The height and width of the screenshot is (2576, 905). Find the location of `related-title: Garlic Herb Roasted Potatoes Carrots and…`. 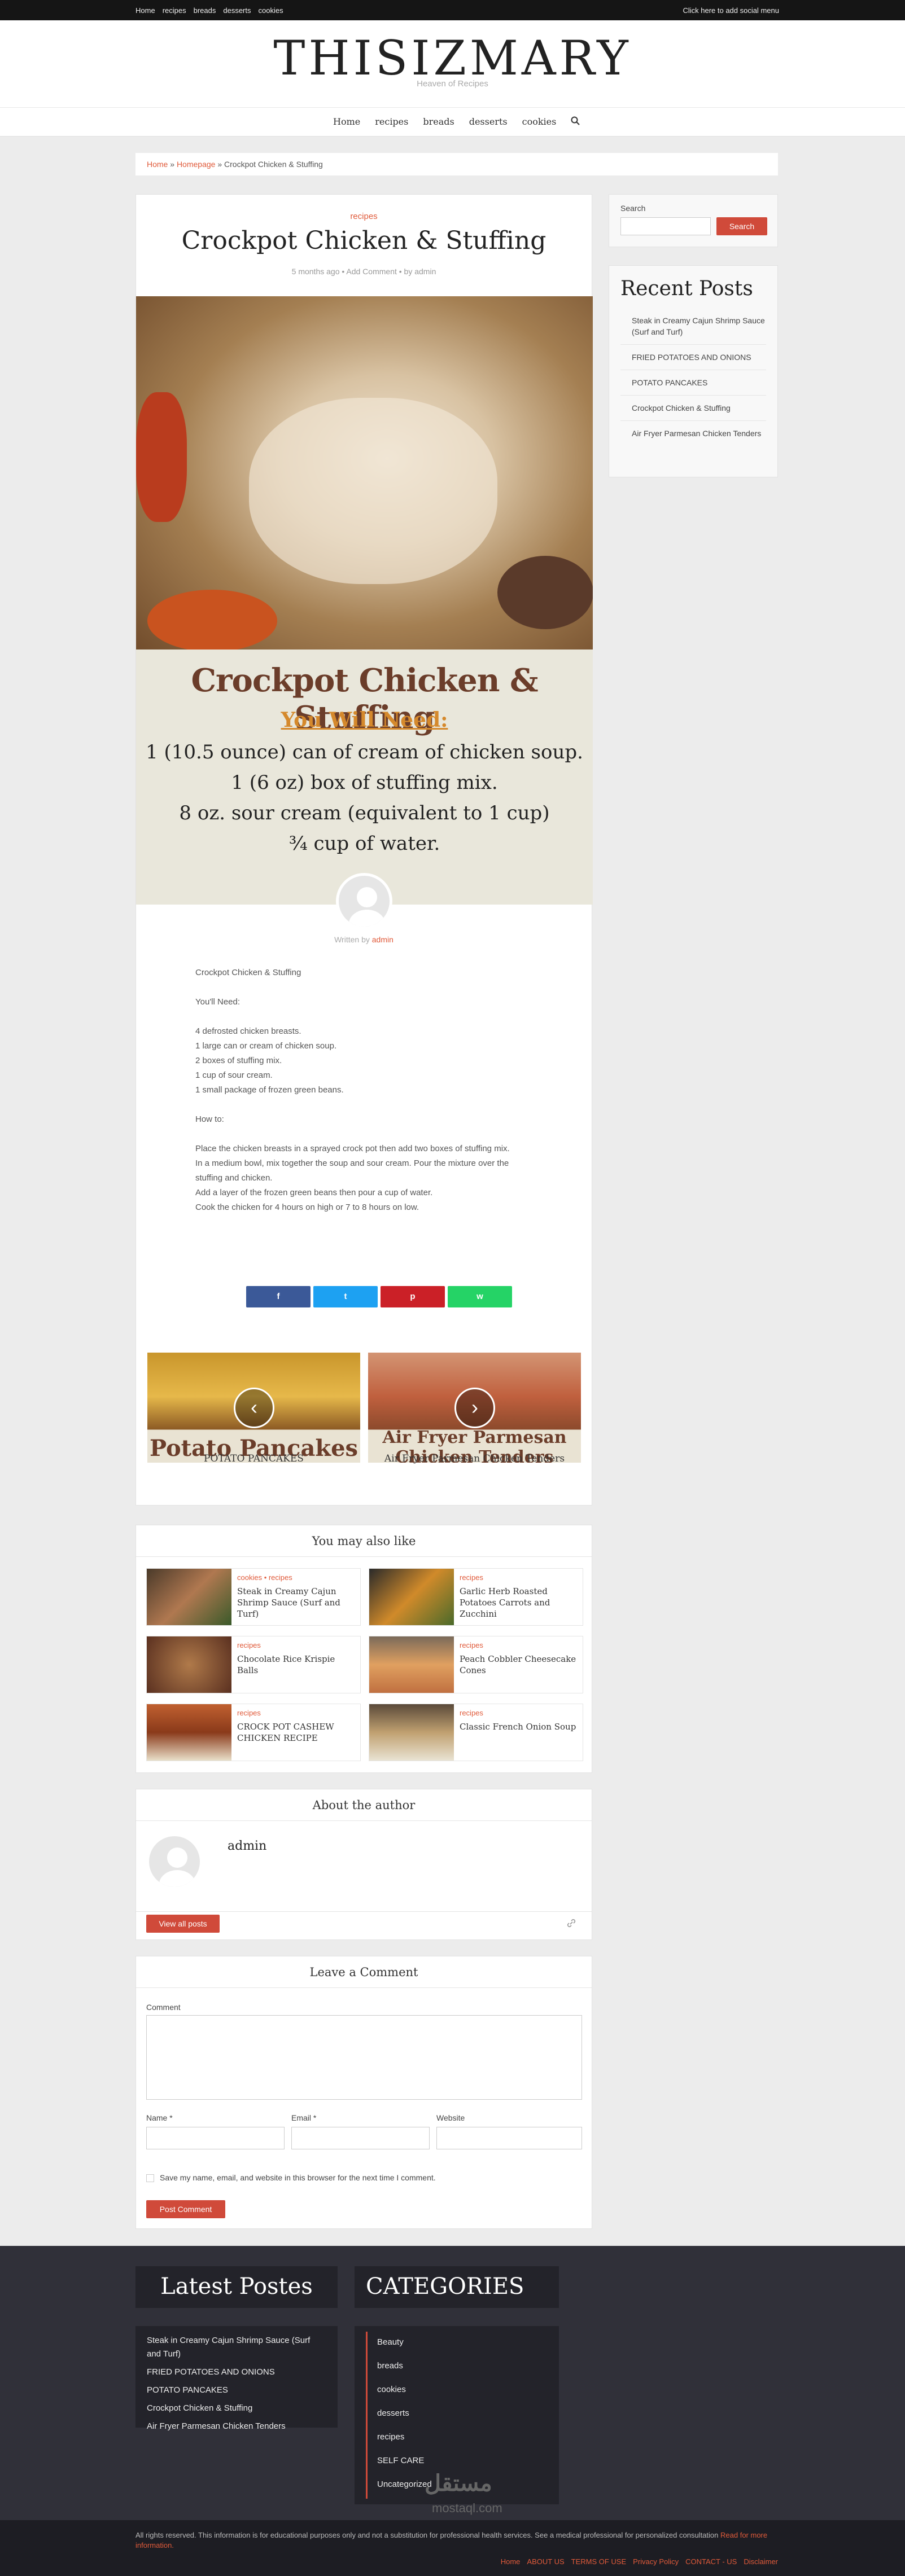

related-title: Garlic Herb Roasted Potatoes Carrots and… is located at coordinates (520, 1603).